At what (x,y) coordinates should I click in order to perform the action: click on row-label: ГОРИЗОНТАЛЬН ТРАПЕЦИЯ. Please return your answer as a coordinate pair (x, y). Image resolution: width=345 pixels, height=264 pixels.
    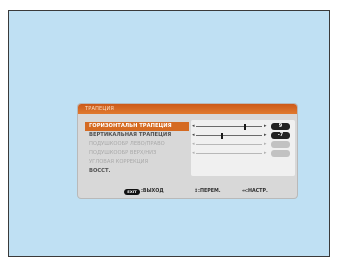
    Looking at the image, I should click on (130, 126).